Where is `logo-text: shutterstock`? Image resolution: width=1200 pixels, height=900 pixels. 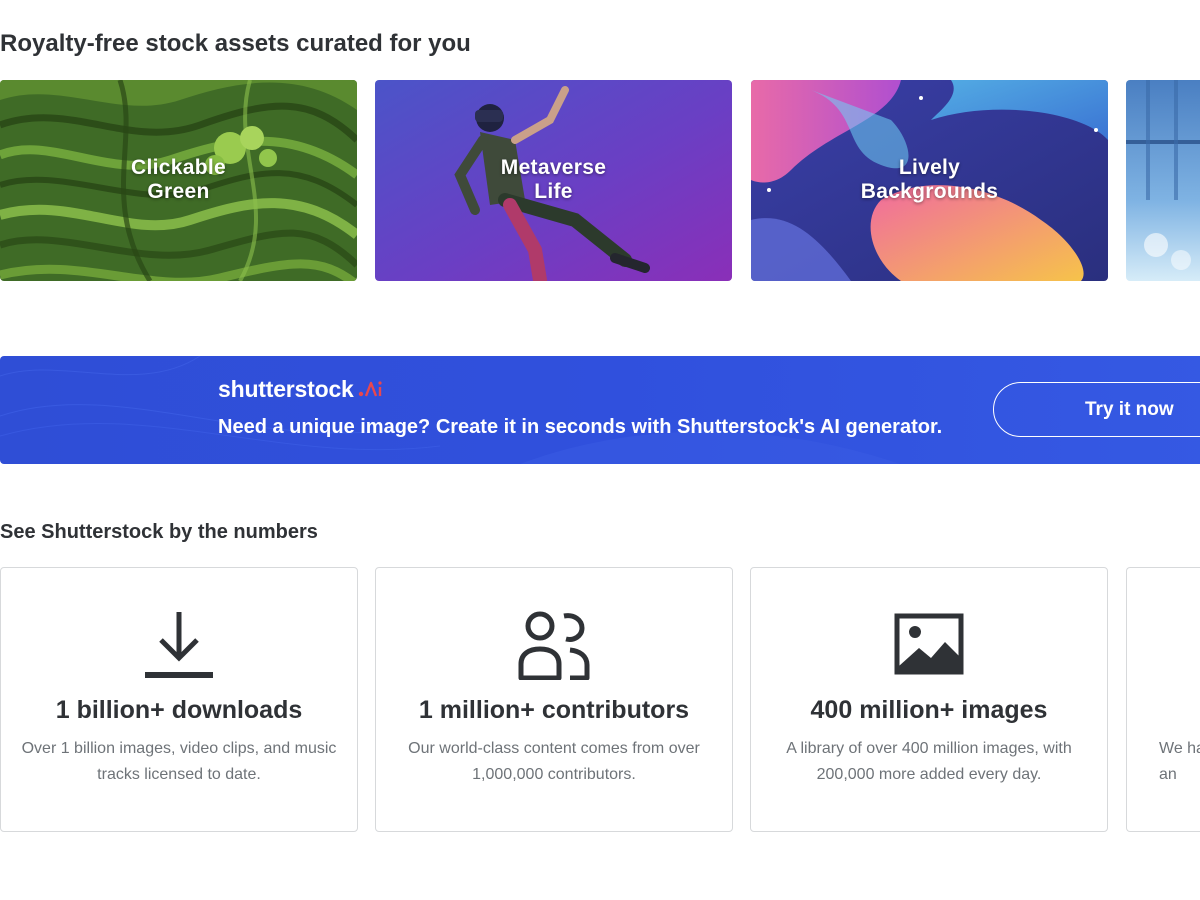
logo-text: shutterstock is located at coordinates (286, 388).